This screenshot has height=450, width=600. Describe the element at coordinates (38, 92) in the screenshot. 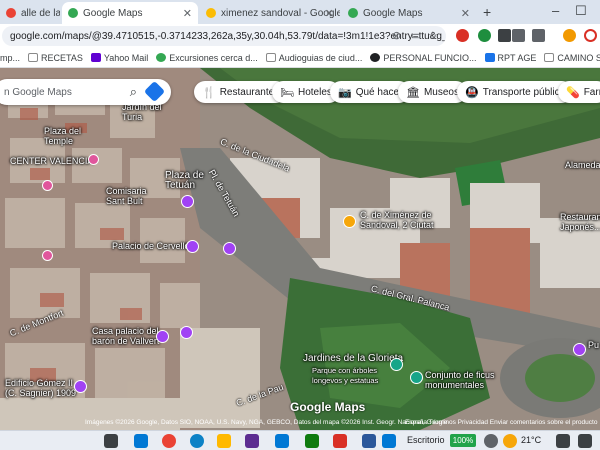

I see `search-input: n Google Maps` at that location.